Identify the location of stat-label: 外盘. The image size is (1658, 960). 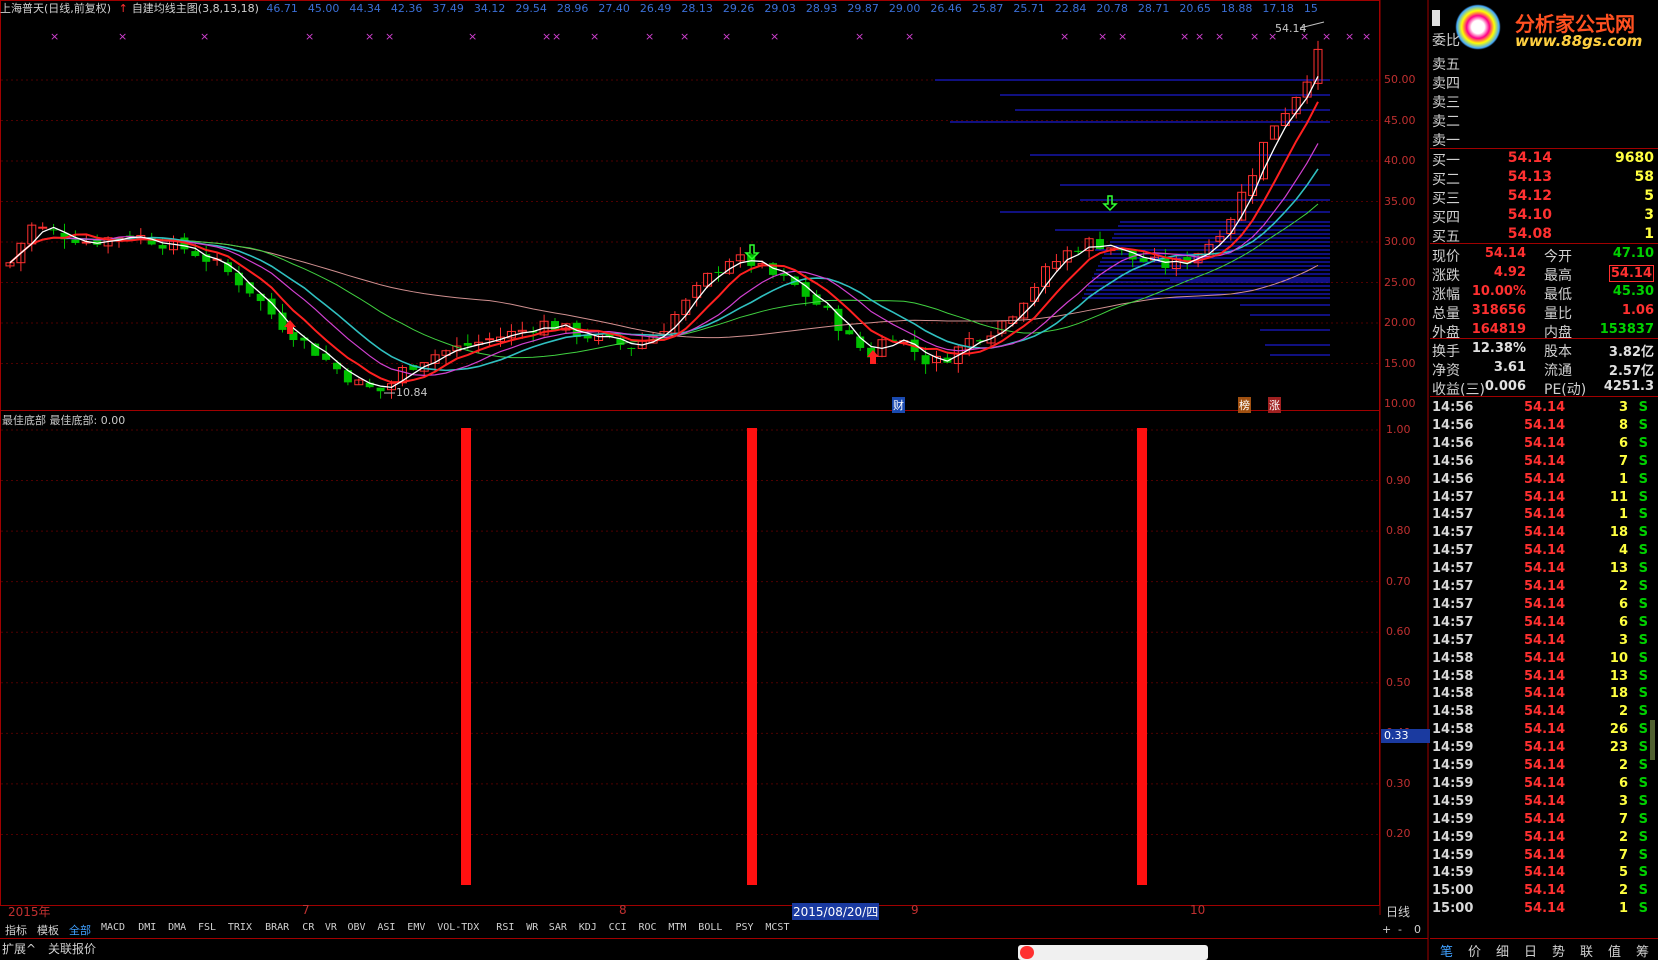
(1446, 333).